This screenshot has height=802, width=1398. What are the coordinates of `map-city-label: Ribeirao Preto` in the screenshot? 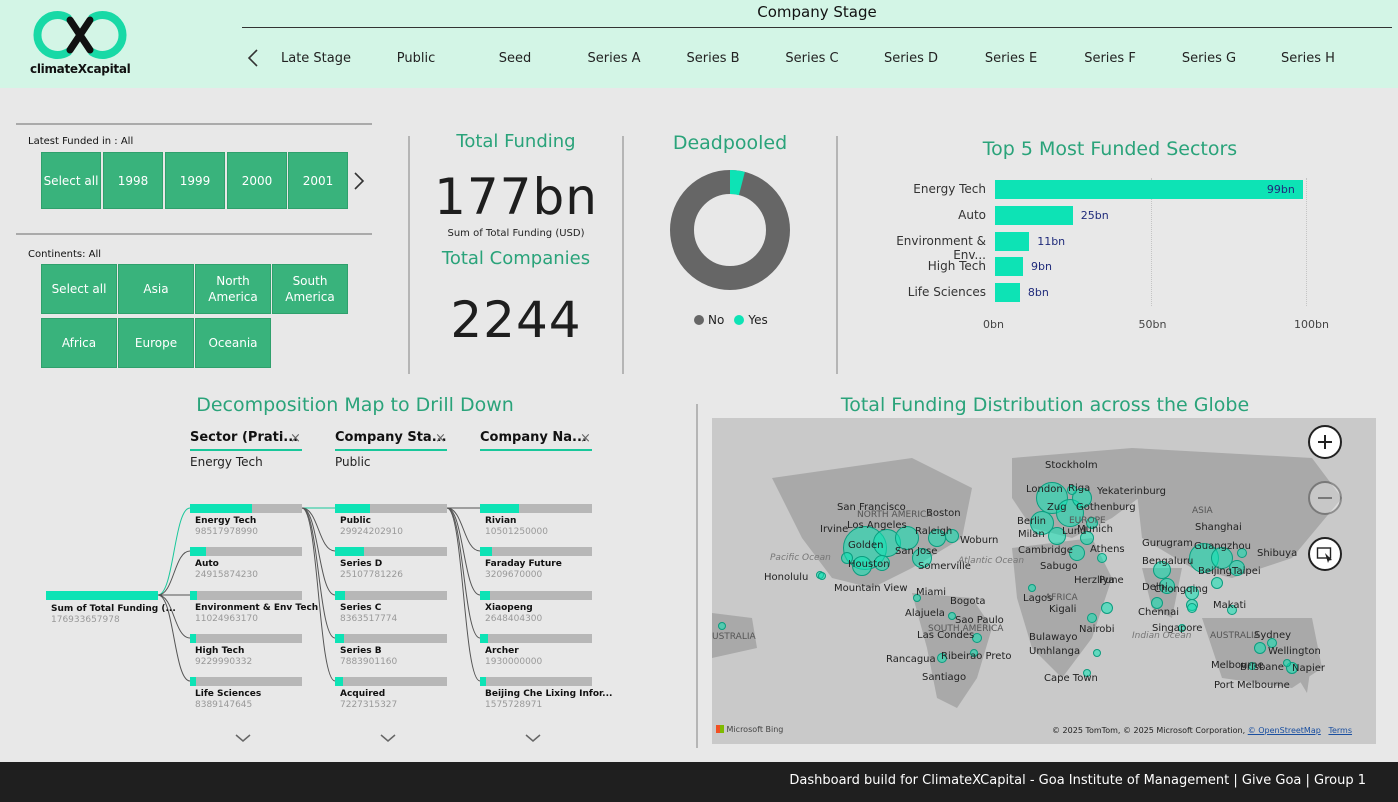 It's located at (976, 656).